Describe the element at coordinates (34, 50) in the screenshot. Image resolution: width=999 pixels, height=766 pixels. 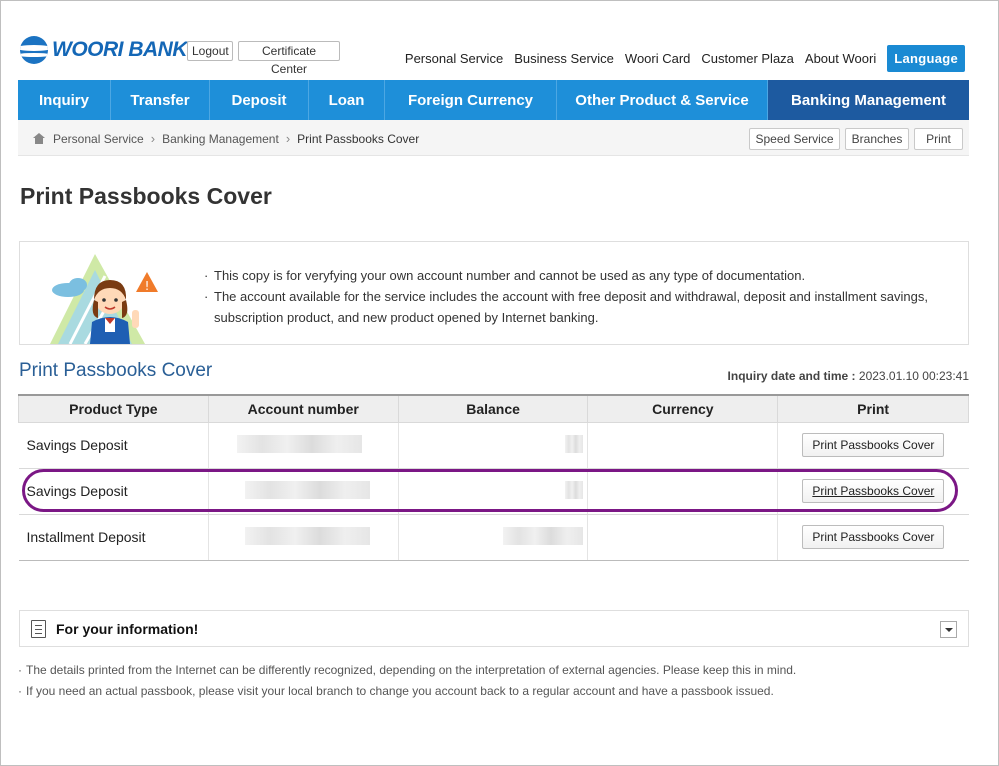
I see `woori-logo-icon` at that location.